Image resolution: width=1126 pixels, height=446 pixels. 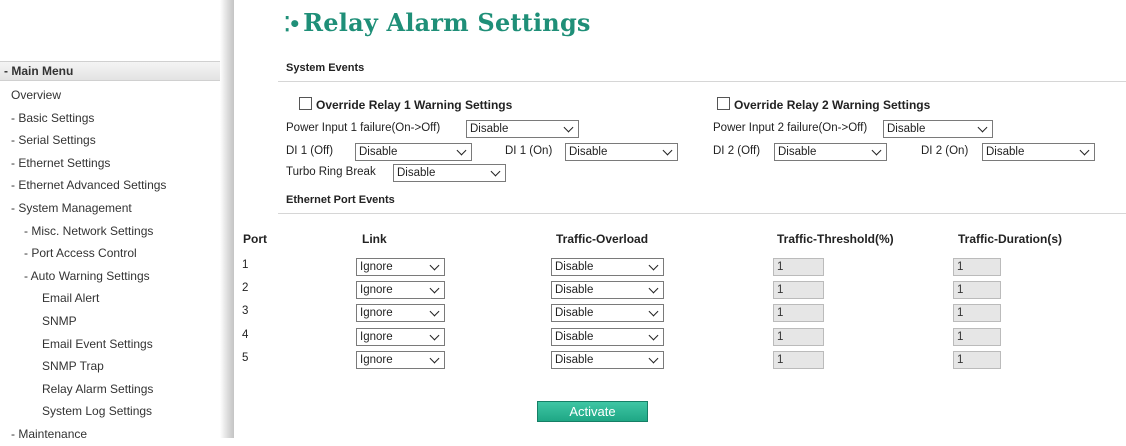 What do you see at coordinates (110, 321) in the screenshot?
I see `menu-item-snmp: SNMP` at bounding box center [110, 321].